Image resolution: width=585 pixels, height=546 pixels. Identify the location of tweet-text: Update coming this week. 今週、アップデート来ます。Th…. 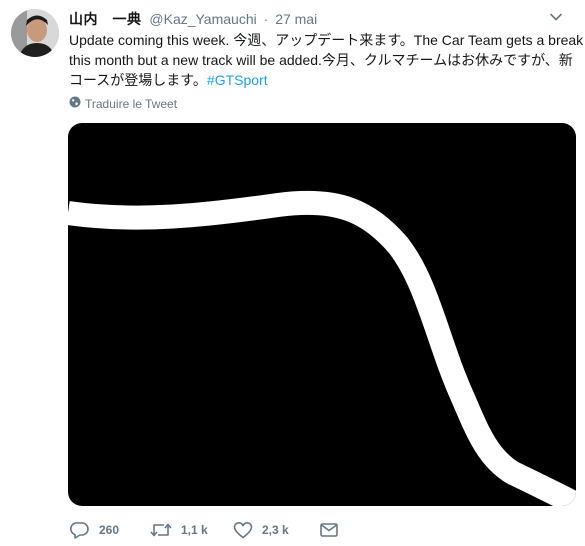
(326, 60).